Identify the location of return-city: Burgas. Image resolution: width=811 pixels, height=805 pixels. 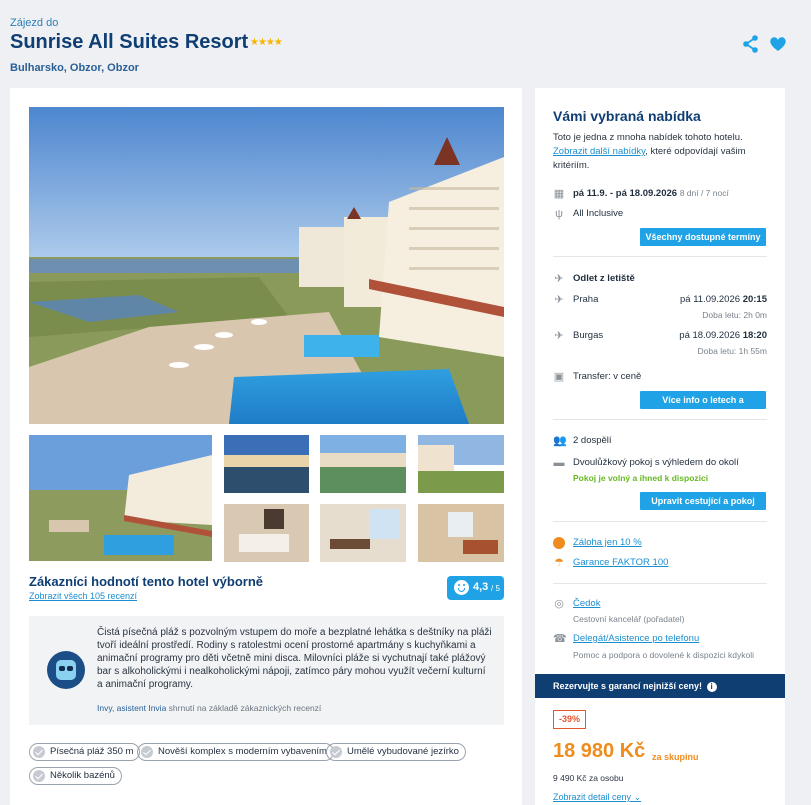
(588, 335).